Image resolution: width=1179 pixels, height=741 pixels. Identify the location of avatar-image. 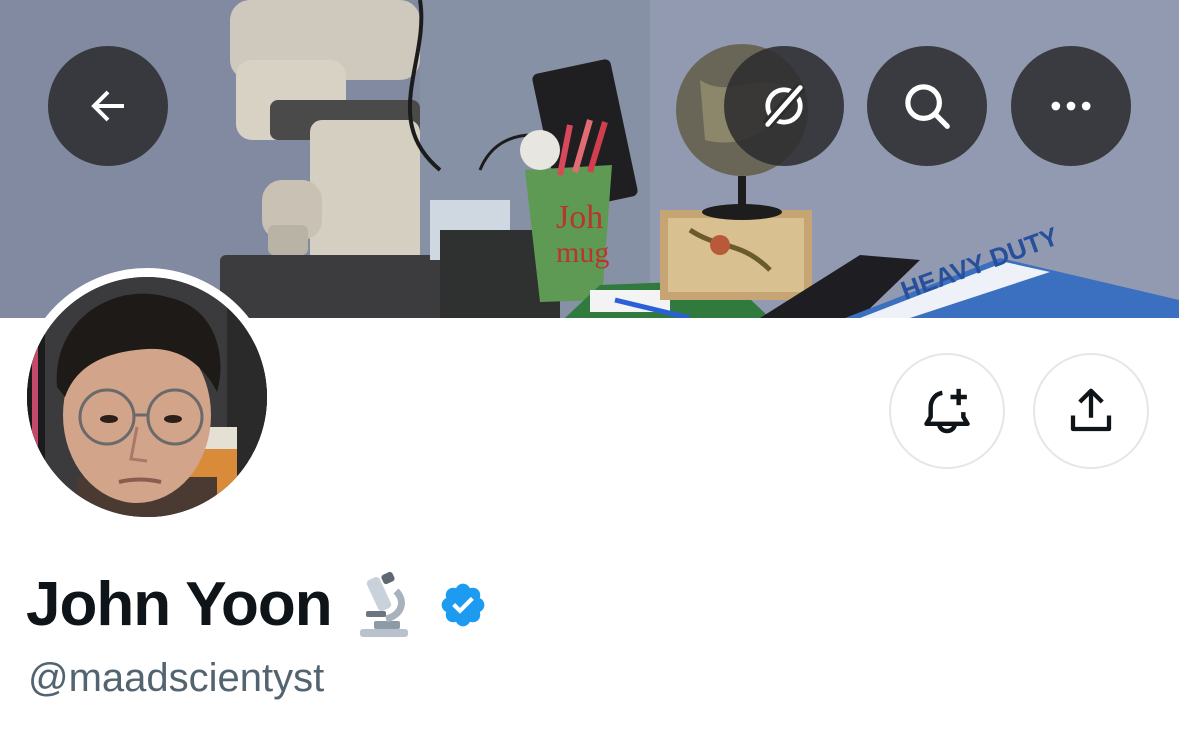
(147, 397).